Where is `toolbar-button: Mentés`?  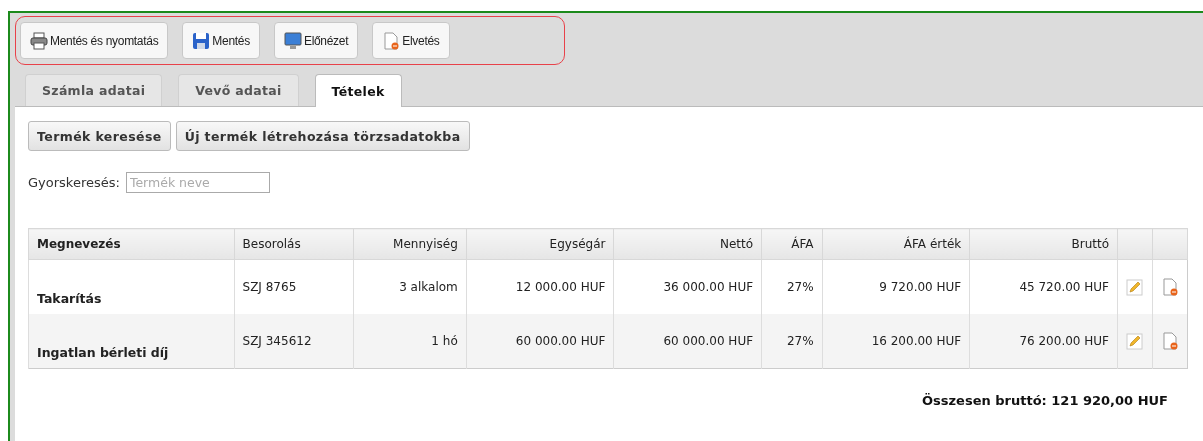
toolbar-button: Mentés is located at coordinates (221, 40).